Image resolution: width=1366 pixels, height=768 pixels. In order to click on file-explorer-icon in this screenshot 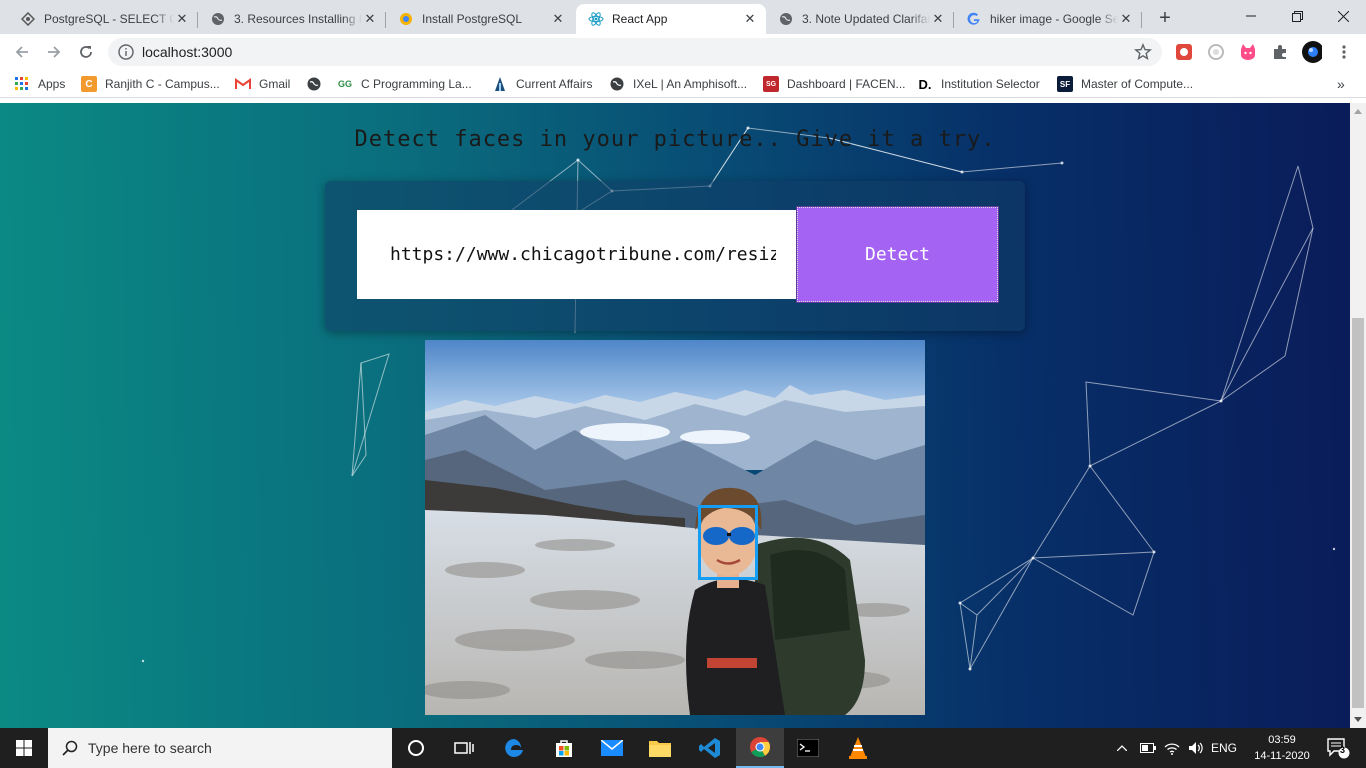, I will do `click(660, 748)`.